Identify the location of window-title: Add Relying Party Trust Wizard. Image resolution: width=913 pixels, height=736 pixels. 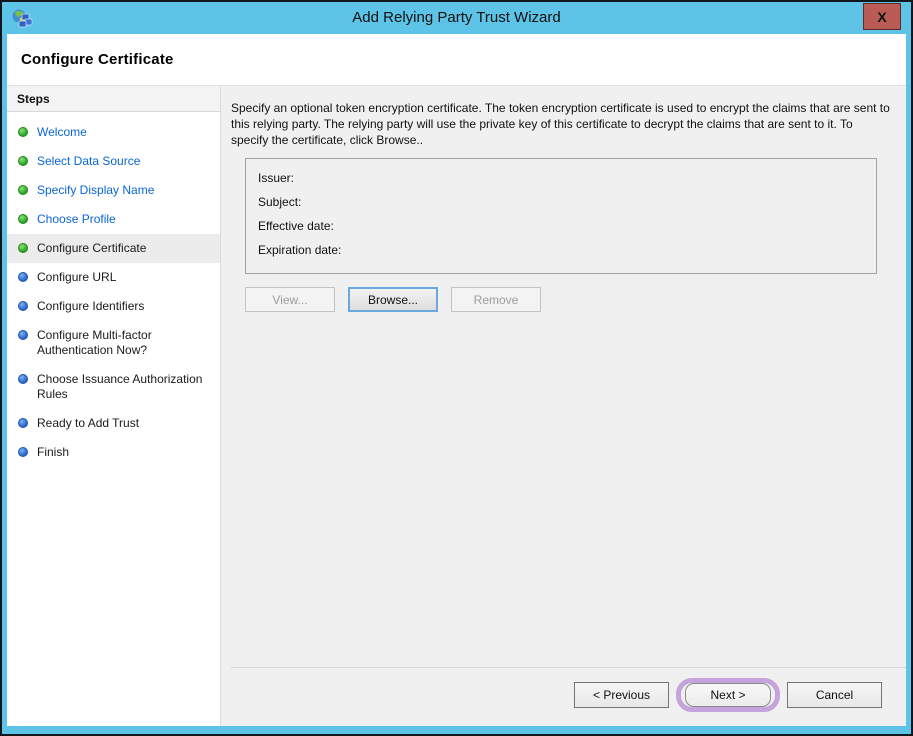
(456, 17).